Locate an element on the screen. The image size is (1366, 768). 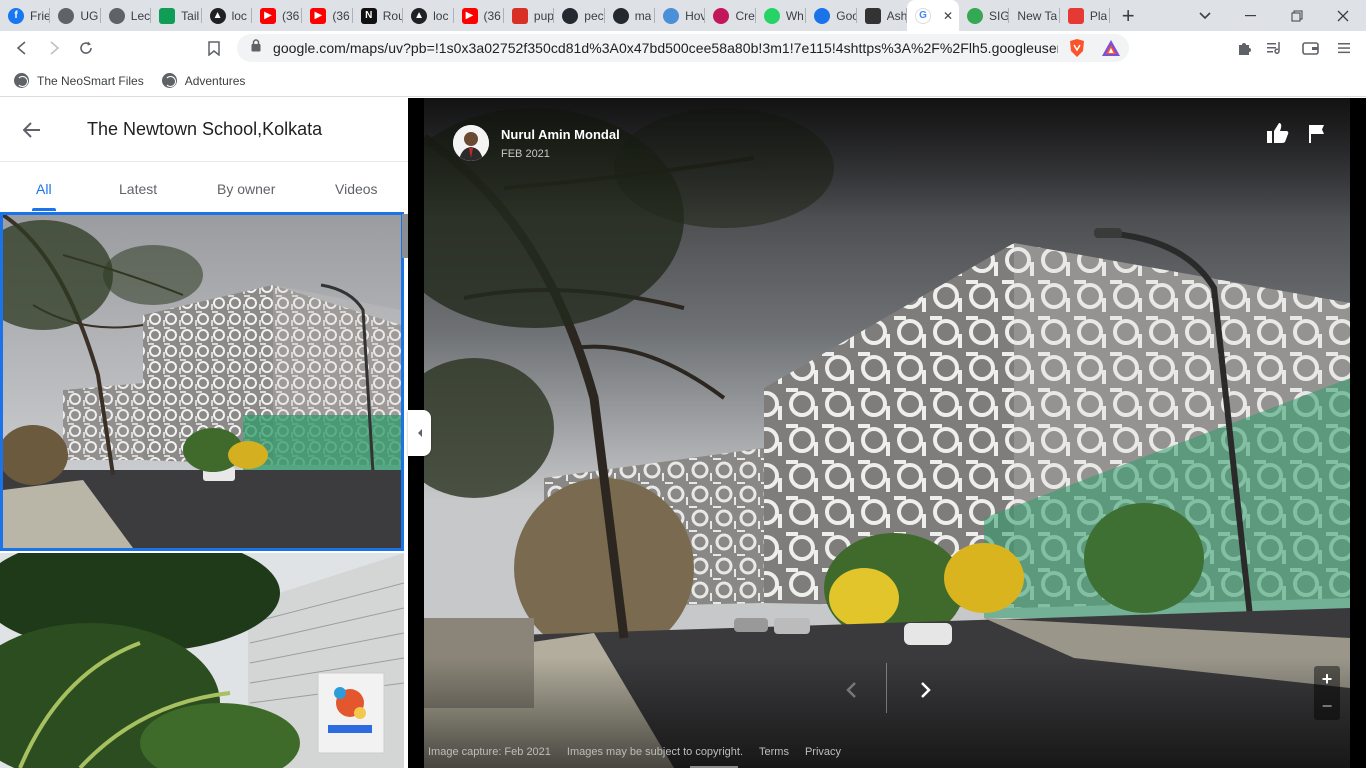
tab-title: pup is located at coordinates (543, 15).